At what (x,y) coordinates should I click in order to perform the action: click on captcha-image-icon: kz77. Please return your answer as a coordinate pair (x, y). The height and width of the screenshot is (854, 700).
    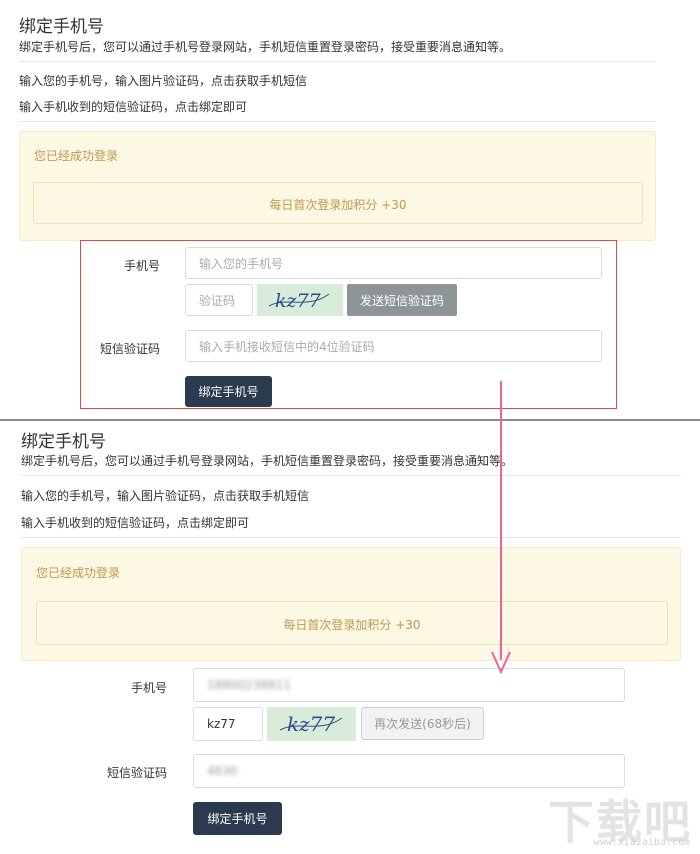
    Looking at the image, I should click on (311, 724).